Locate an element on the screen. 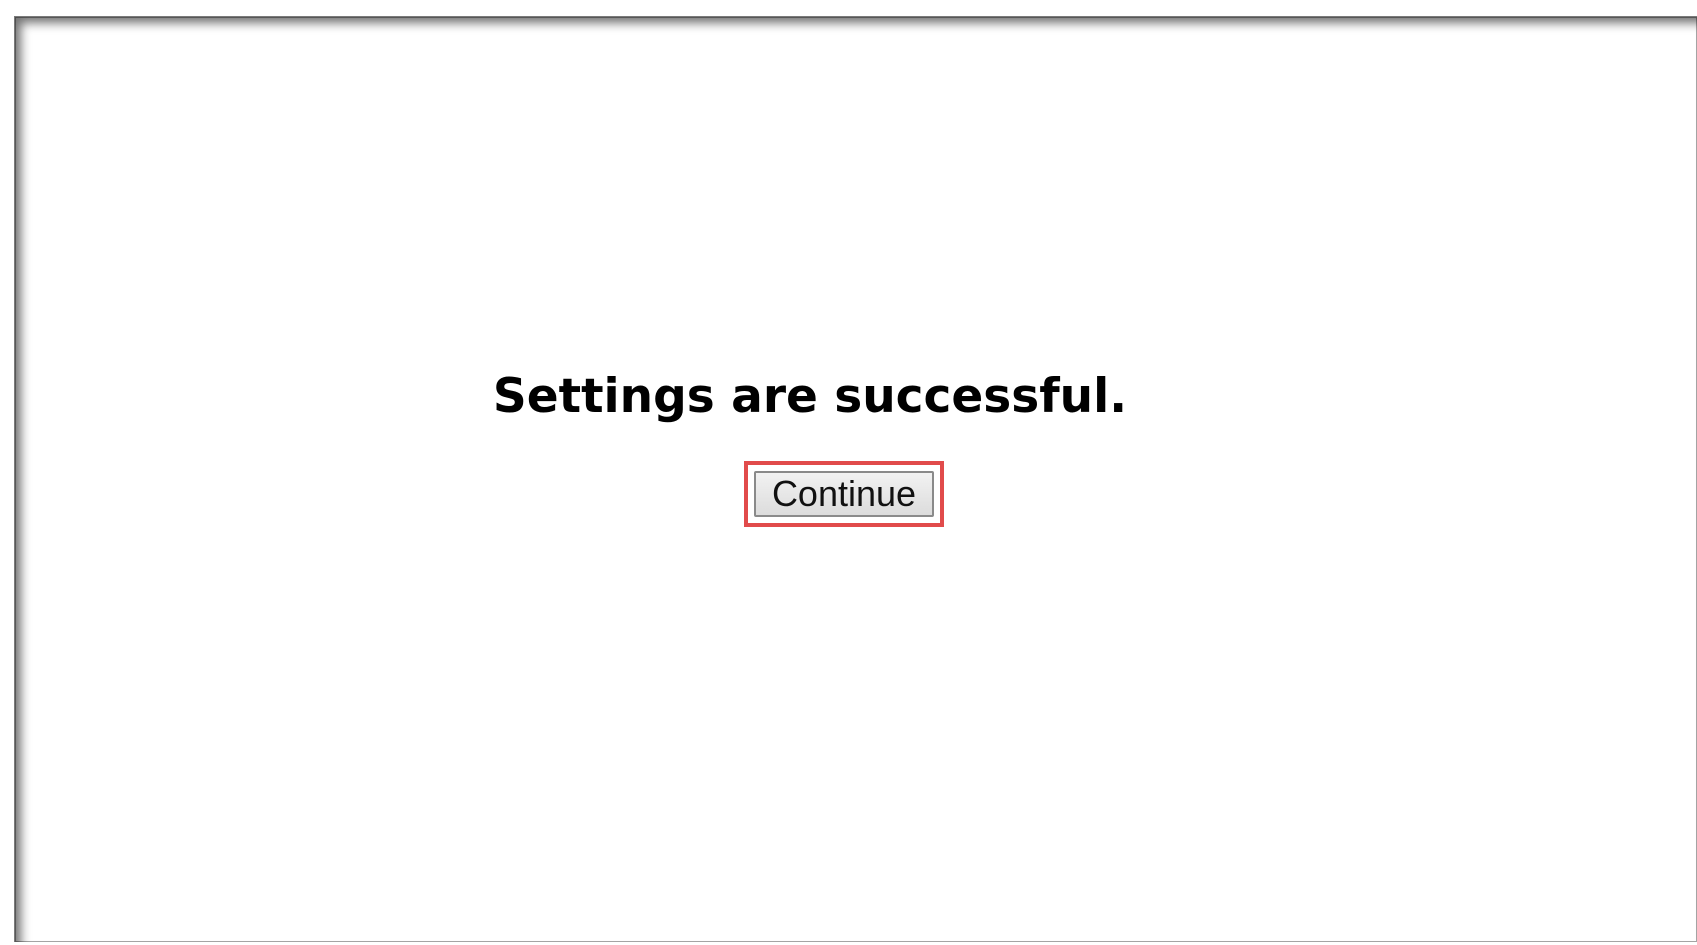 This screenshot has height=945, width=1697. continue-button-highlight: Continue is located at coordinates (844, 494).